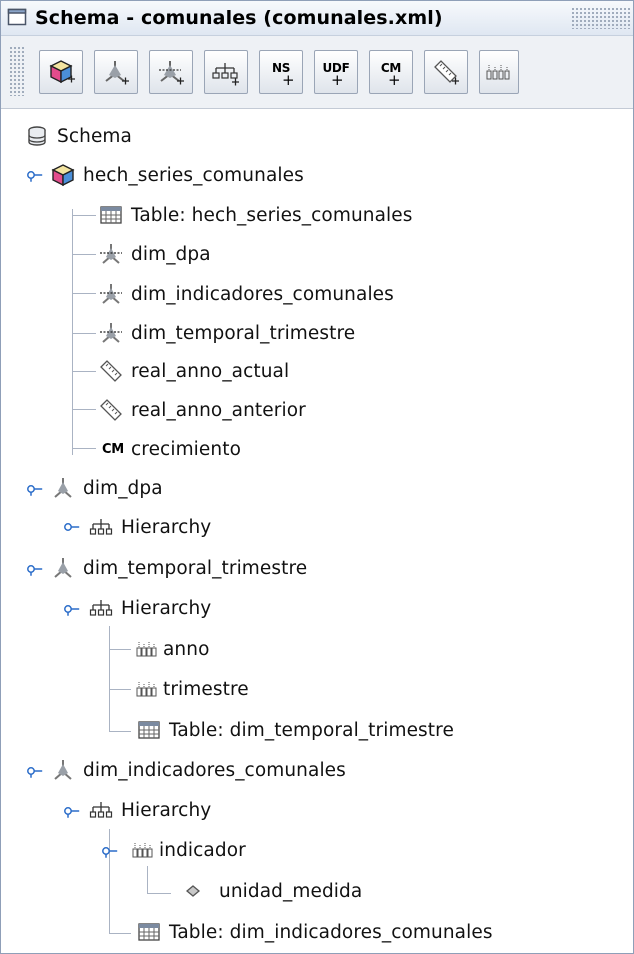  I want to click on node-label: hech_series_comunales, so click(193, 175).